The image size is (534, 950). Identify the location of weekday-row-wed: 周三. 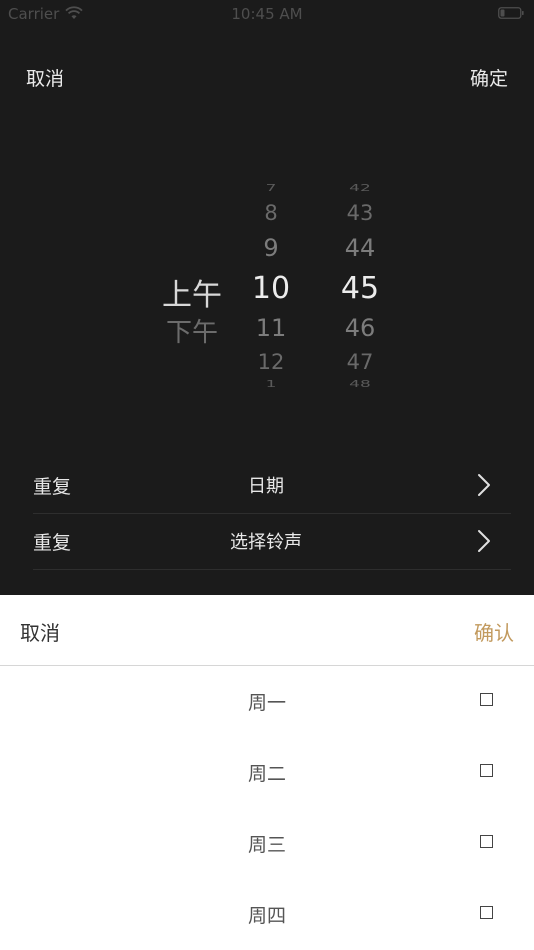
(267, 843).